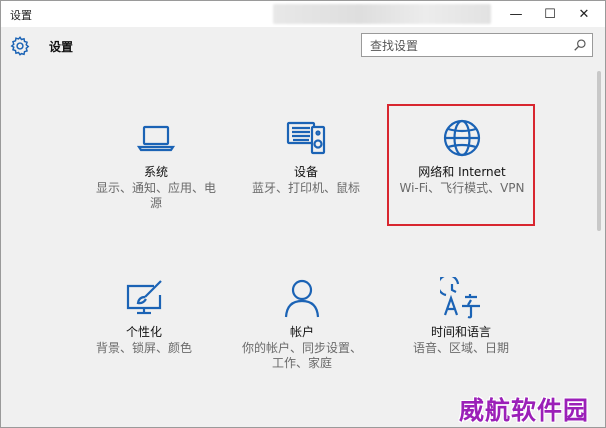  What do you see at coordinates (20, 46) in the screenshot?
I see `gear-icon` at bounding box center [20, 46].